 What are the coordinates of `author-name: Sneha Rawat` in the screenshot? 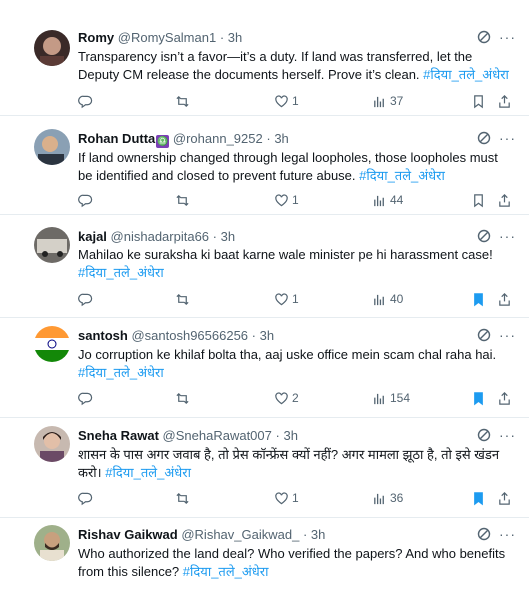 It's located at (118, 435).